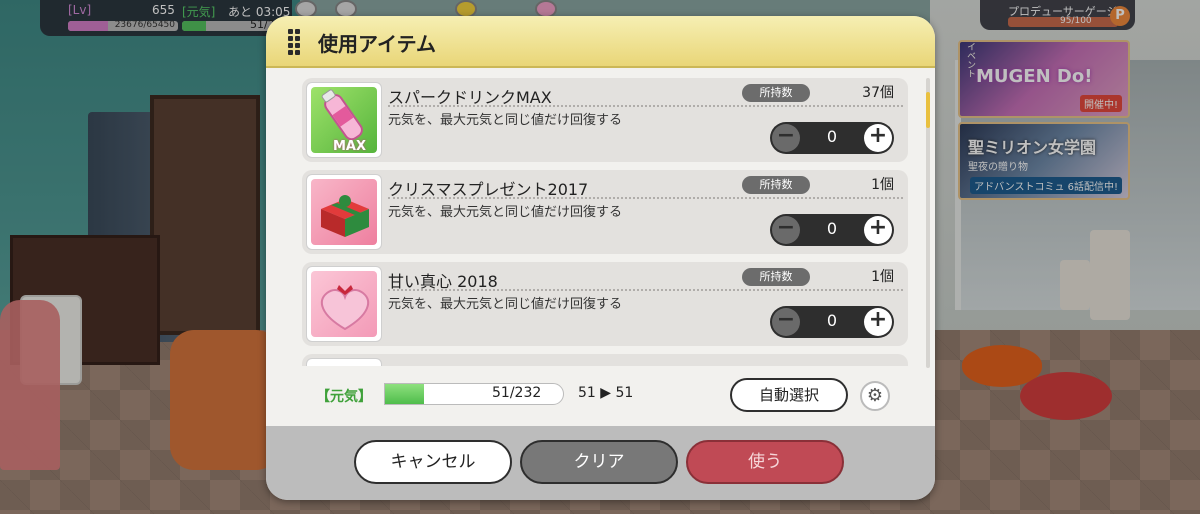  I want to click on owned-count: 37個, so click(878, 93).